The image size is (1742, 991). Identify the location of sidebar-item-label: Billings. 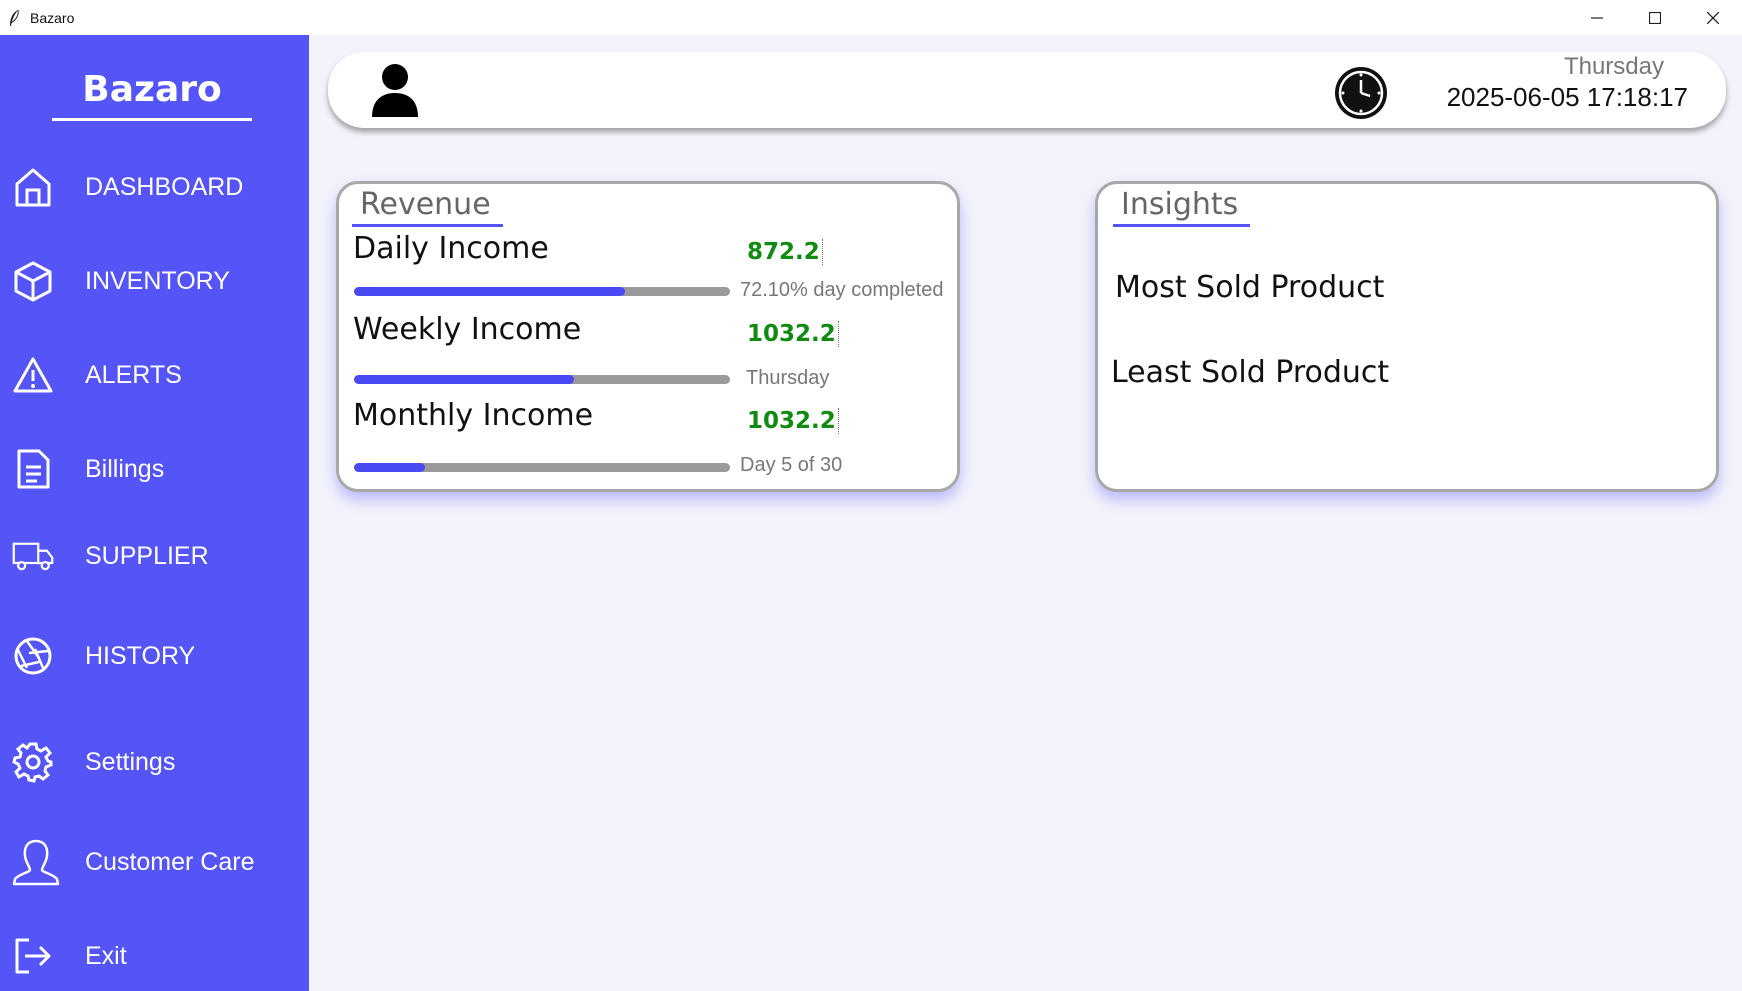
(125, 468).